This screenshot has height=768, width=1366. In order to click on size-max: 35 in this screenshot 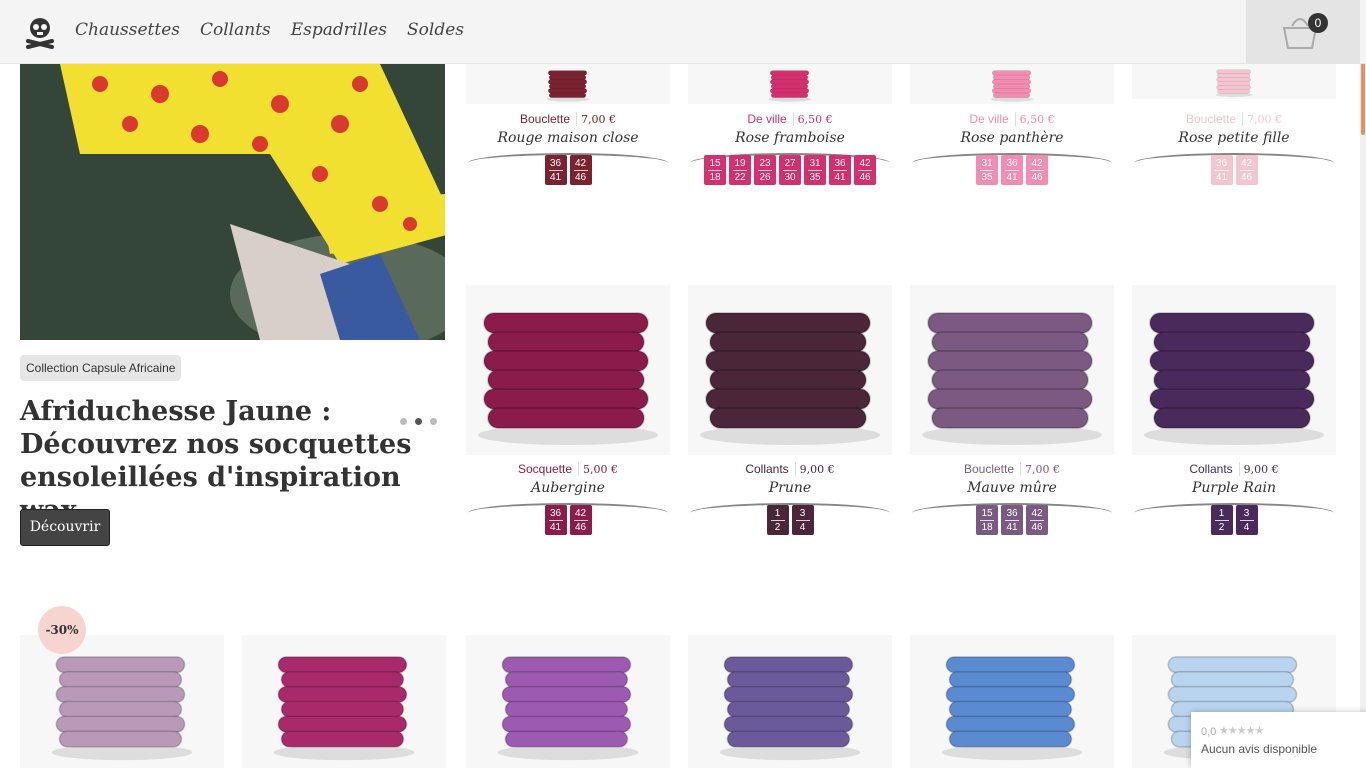, I will do `click(815, 177)`.